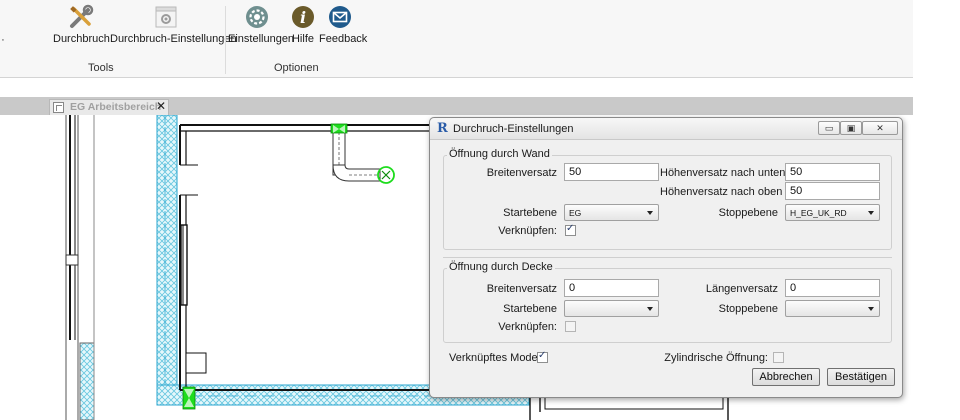 The image size is (960, 420). Describe the element at coordinates (527, 231) in the screenshot. I see `wall-verknuepfen-label: Verknüpfen:` at that location.